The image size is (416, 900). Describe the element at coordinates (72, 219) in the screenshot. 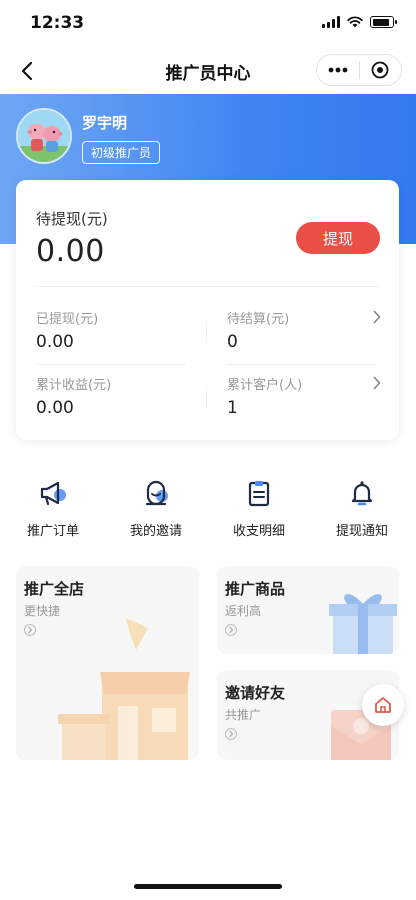

I see `pending-withdraw-label: 待提现(元)` at that location.